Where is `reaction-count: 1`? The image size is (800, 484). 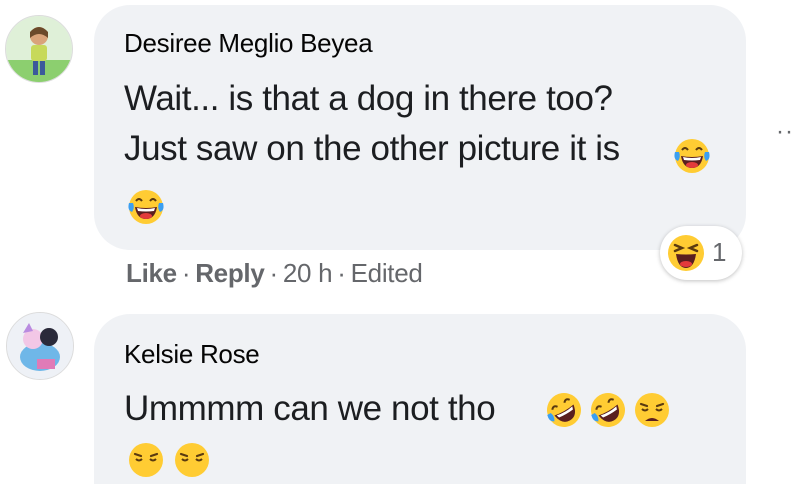
reaction-count: 1 is located at coordinates (719, 252).